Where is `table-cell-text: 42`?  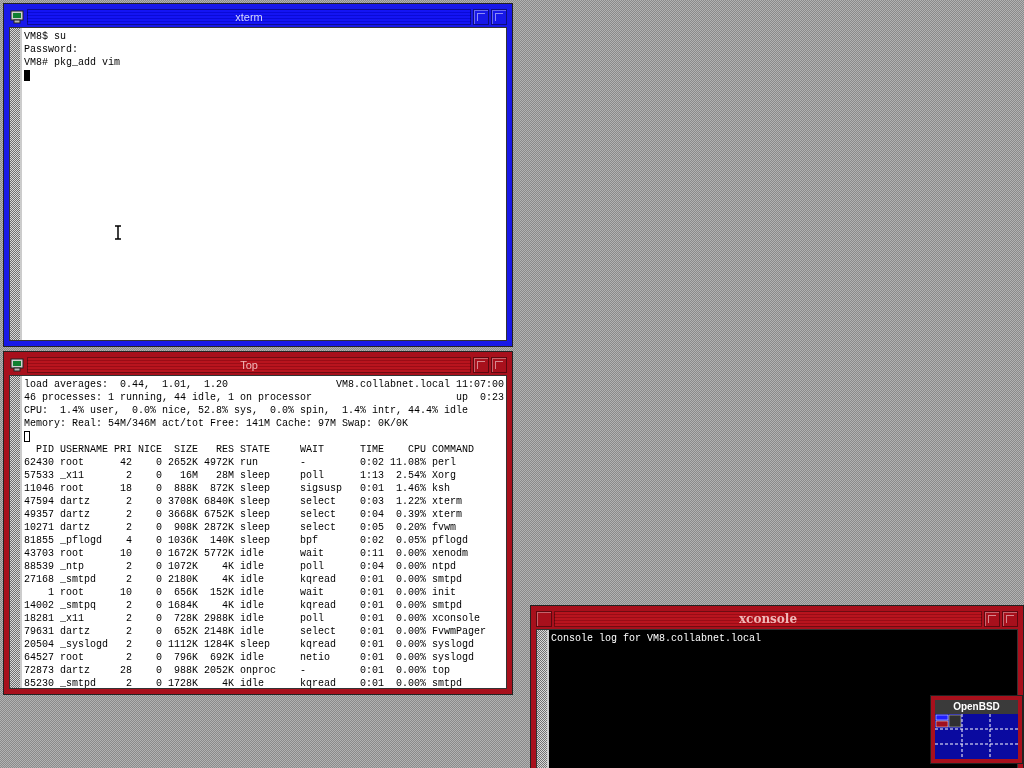 table-cell-text: 42 is located at coordinates (125, 462).